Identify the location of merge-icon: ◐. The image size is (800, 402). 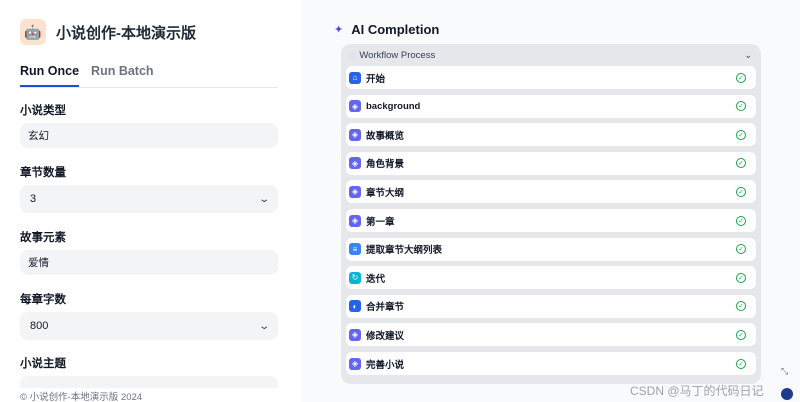
(355, 306).